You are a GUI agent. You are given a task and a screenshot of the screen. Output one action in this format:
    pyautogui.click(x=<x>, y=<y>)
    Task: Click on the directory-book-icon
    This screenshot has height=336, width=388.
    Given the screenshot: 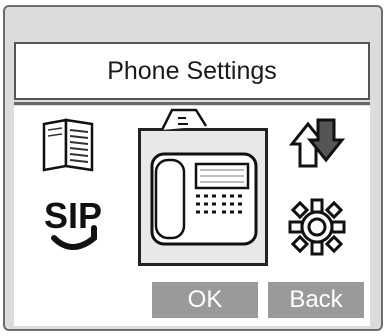 What is the action you would take?
    pyautogui.click(x=68, y=144)
    